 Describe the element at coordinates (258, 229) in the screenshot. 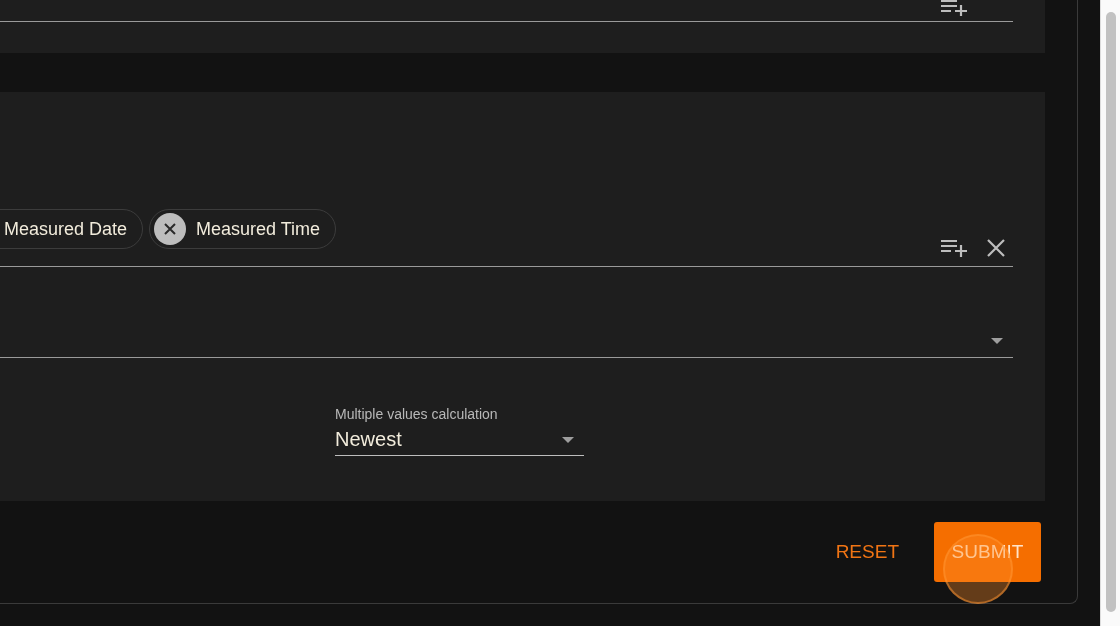

I see `chip-label: Measured Time` at that location.